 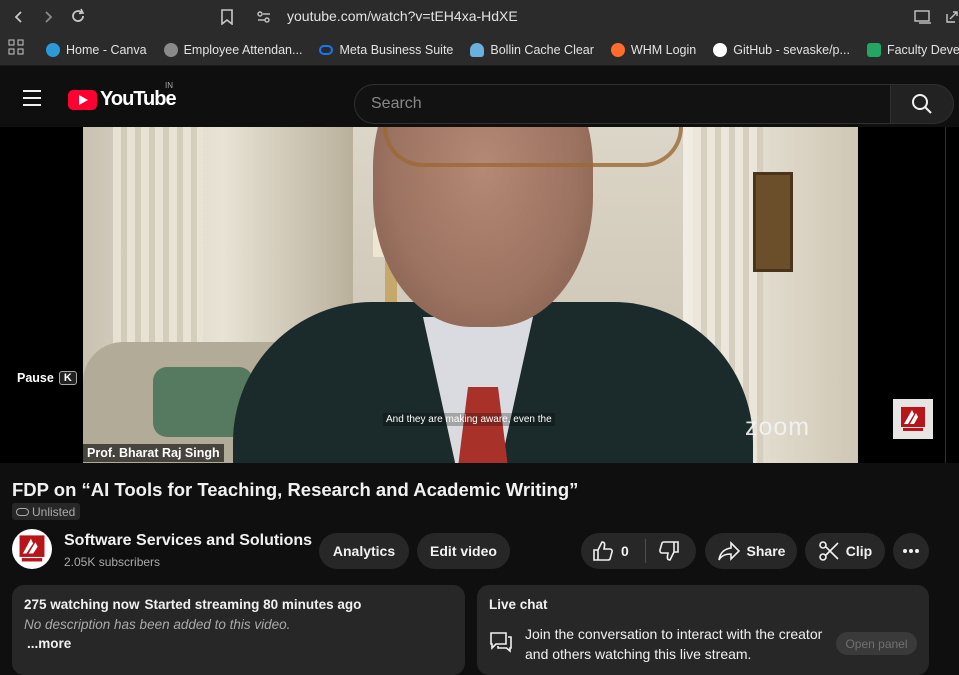 I want to click on unlisted-badge: Unlisted, so click(x=46, y=511).